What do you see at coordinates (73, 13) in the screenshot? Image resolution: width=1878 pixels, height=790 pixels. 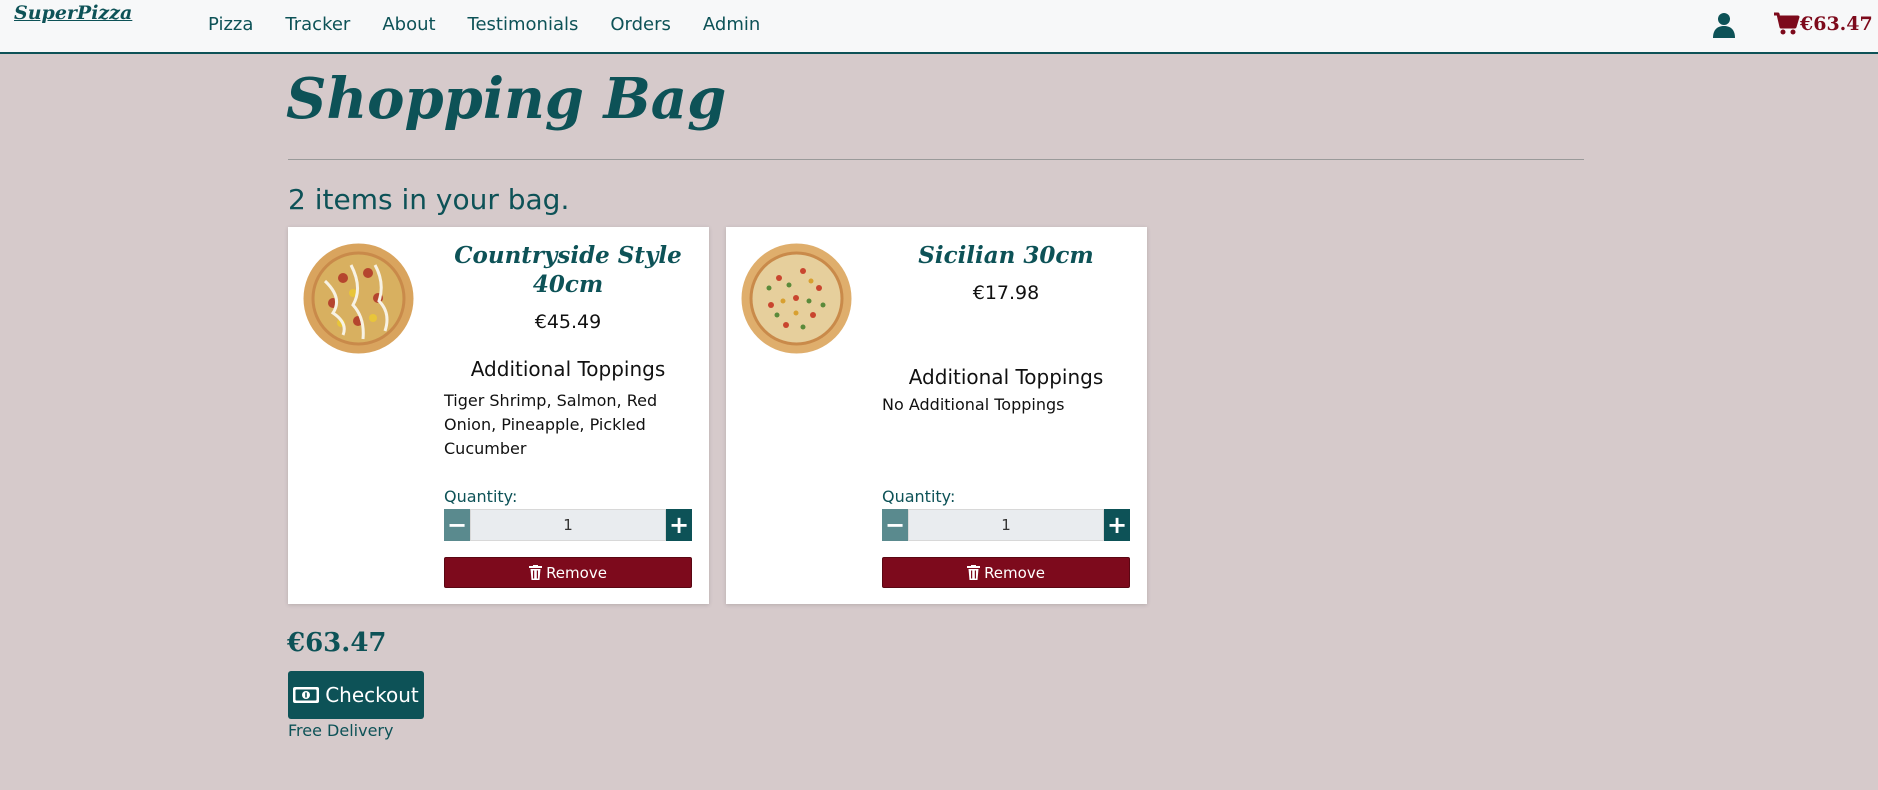 I see `brand-logo: SuperPizza` at bounding box center [73, 13].